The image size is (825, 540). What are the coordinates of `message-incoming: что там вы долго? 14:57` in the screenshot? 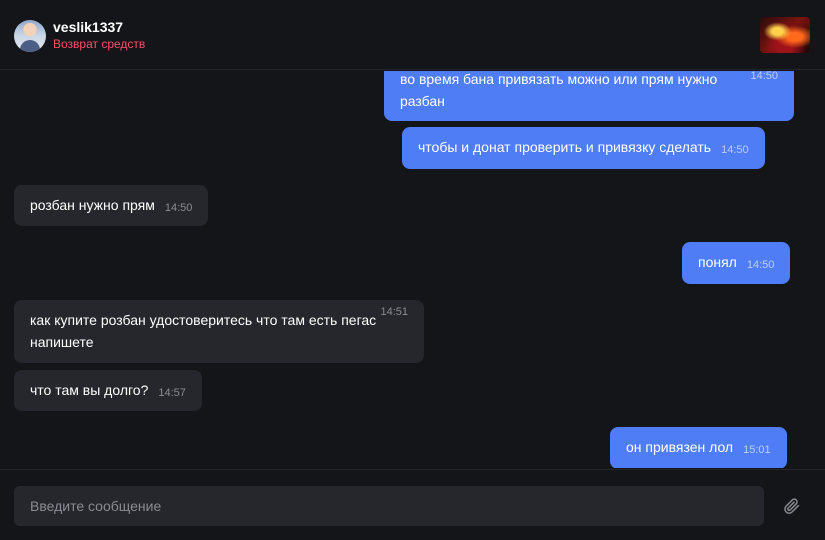 It's located at (108, 390).